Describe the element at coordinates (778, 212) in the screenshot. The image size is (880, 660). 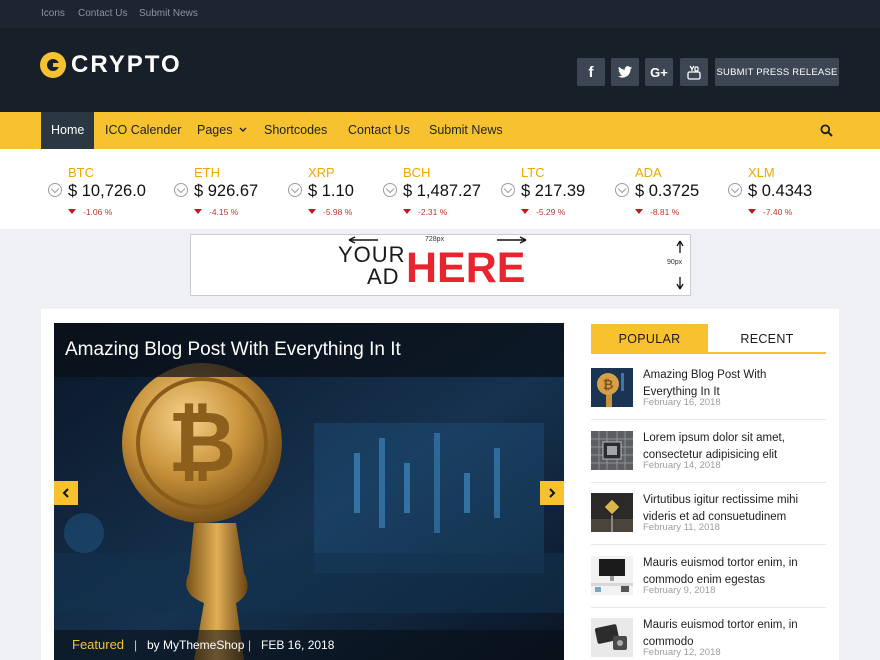
I see `coin-change-value: -7.40 %` at that location.